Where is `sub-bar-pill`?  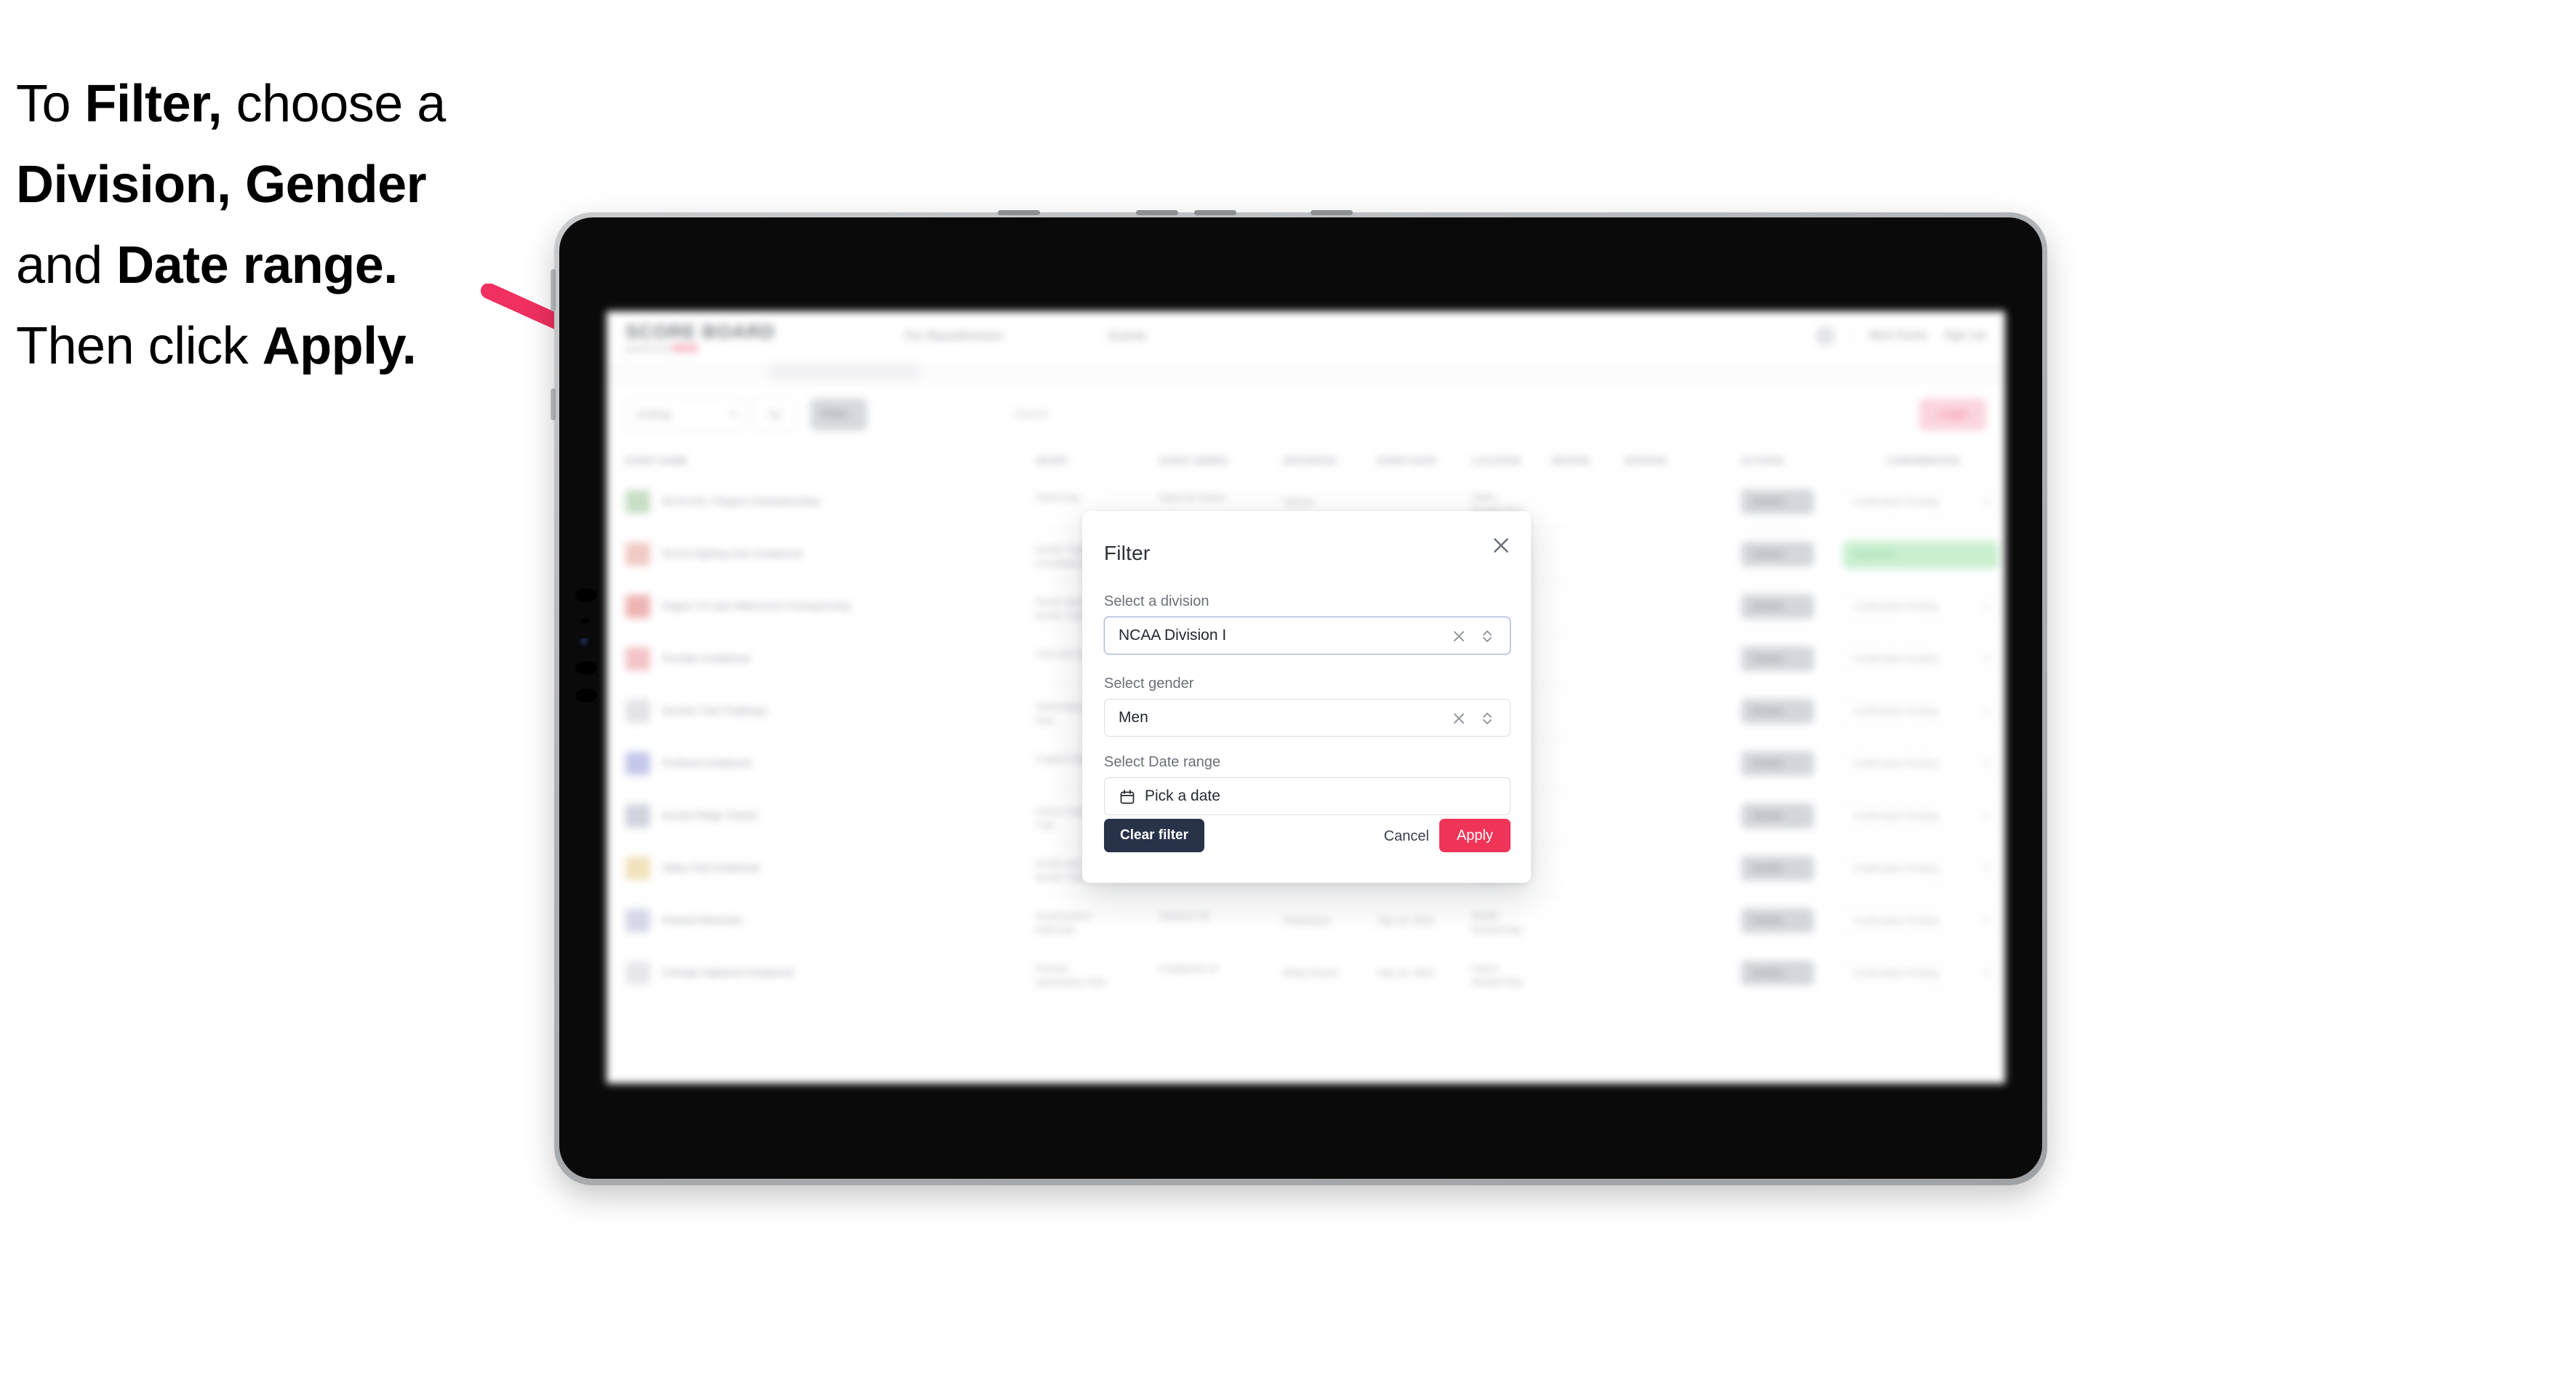
sub-bar-pill is located at coordinates (844, 373).